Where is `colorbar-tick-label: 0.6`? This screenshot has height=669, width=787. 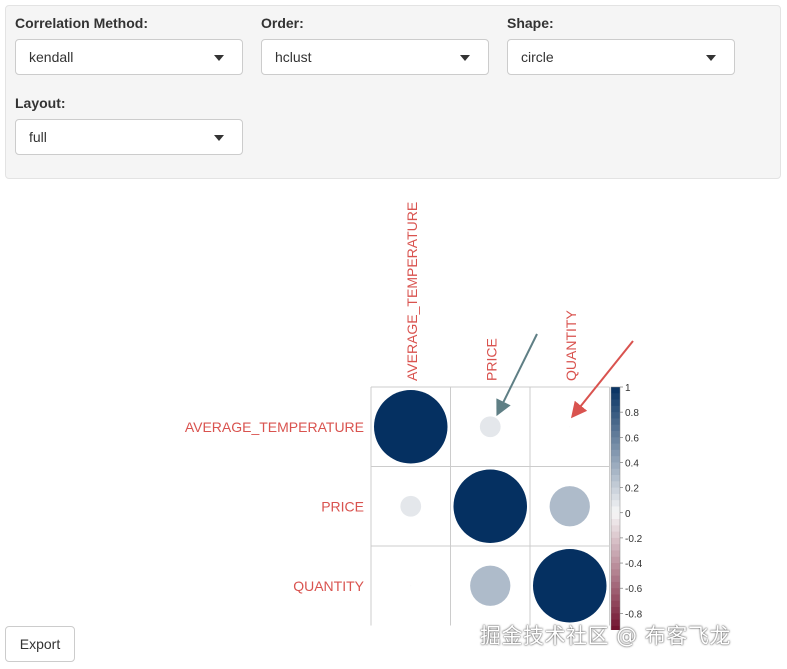 colorbar-tick-label: 0.6 is located at coordinates (632, 438).